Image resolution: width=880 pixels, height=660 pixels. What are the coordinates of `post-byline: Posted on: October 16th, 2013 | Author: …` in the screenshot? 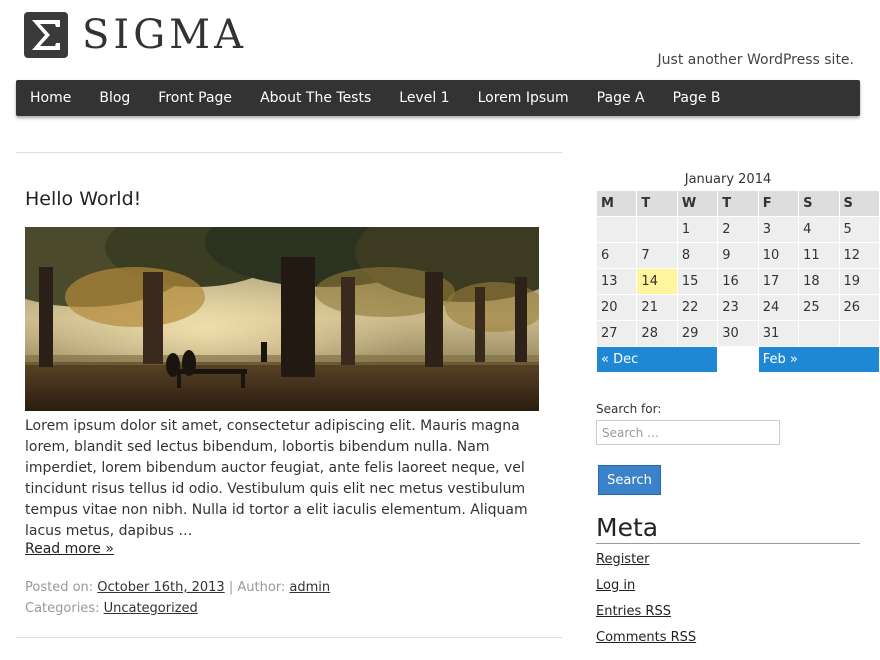 It's located at (177, 587).